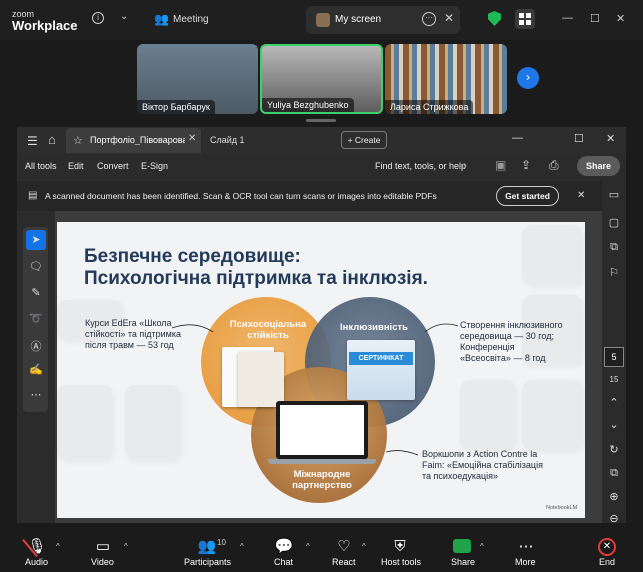 This screenshot has width=643, height=572. Describe the element at coordinates (242, 546) in the screenshot. I see `participants-caret-icon: ^` at that location.